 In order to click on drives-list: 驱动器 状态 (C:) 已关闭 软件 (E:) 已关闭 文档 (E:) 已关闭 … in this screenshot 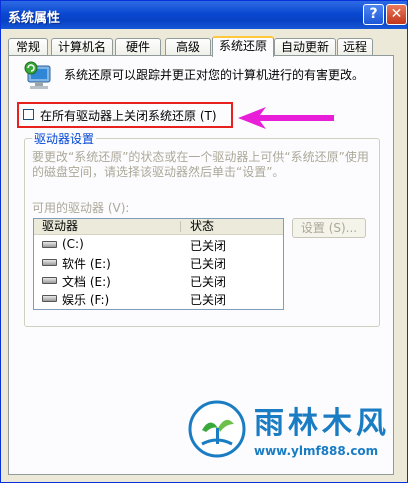, I will do `click(158, 264)`.